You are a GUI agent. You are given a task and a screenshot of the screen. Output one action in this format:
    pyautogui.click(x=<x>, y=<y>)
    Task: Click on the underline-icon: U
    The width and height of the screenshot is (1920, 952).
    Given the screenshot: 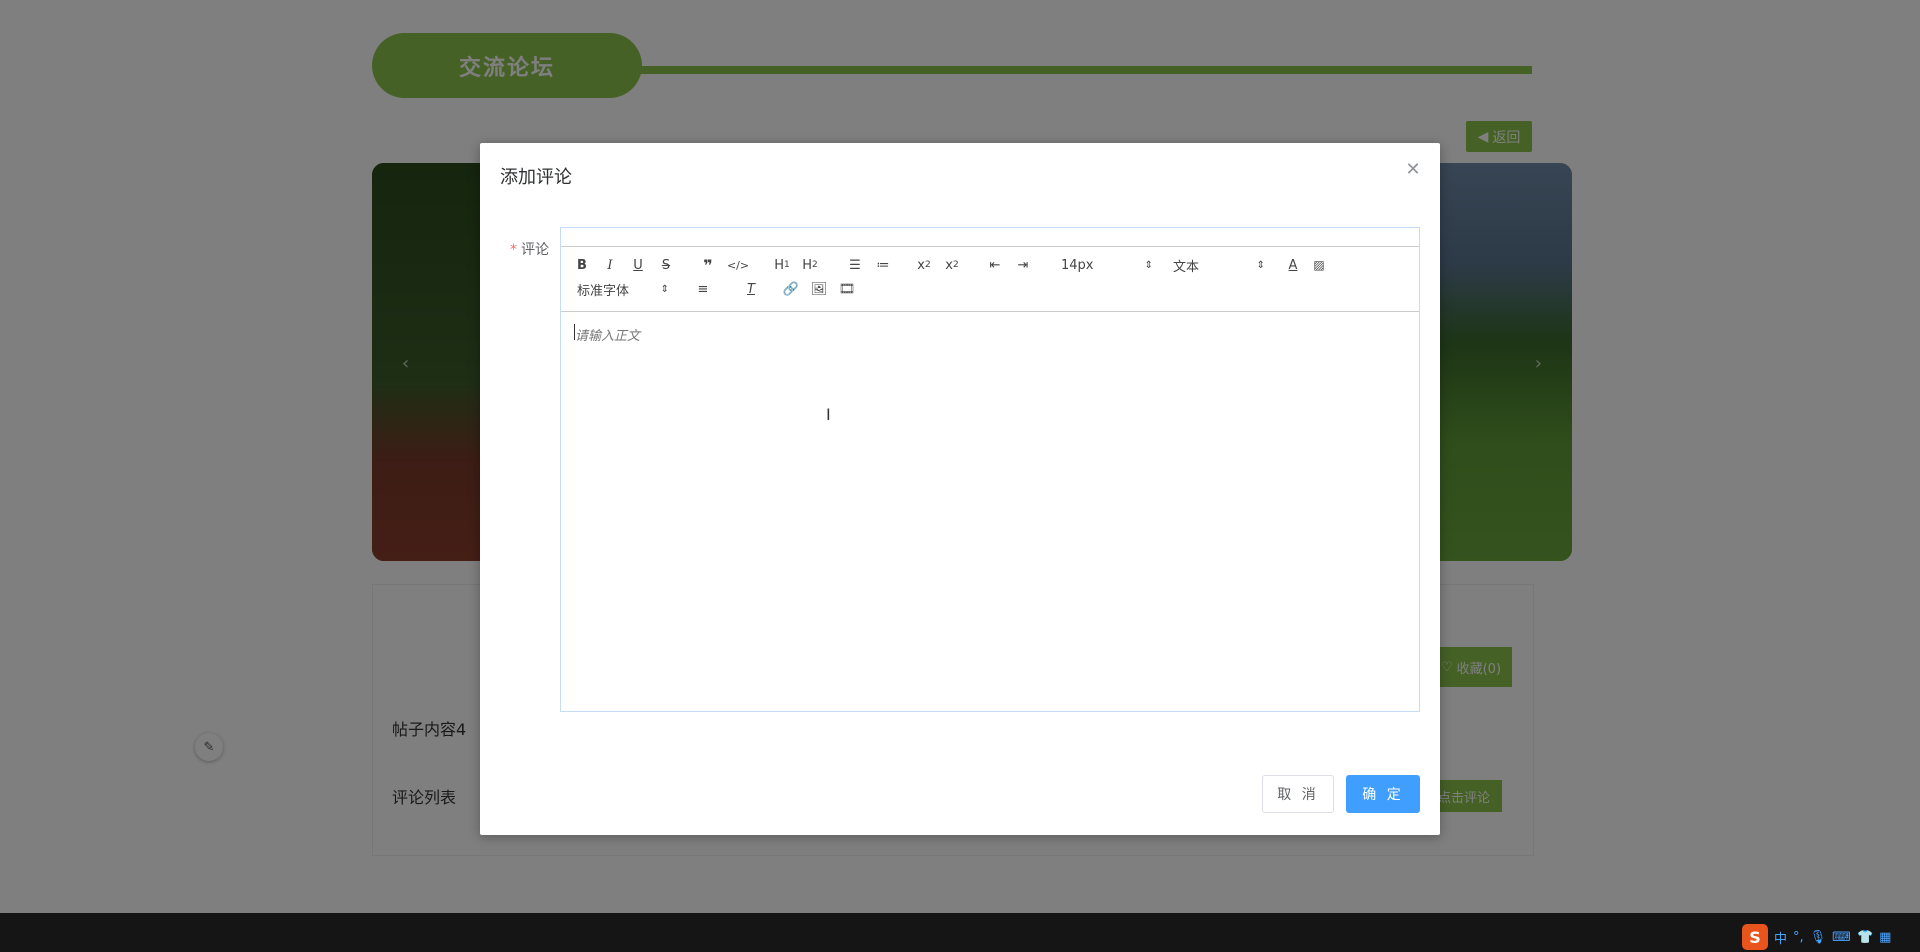 What is the action you would take?
    pyautogui.click(x=638, y=265)
    